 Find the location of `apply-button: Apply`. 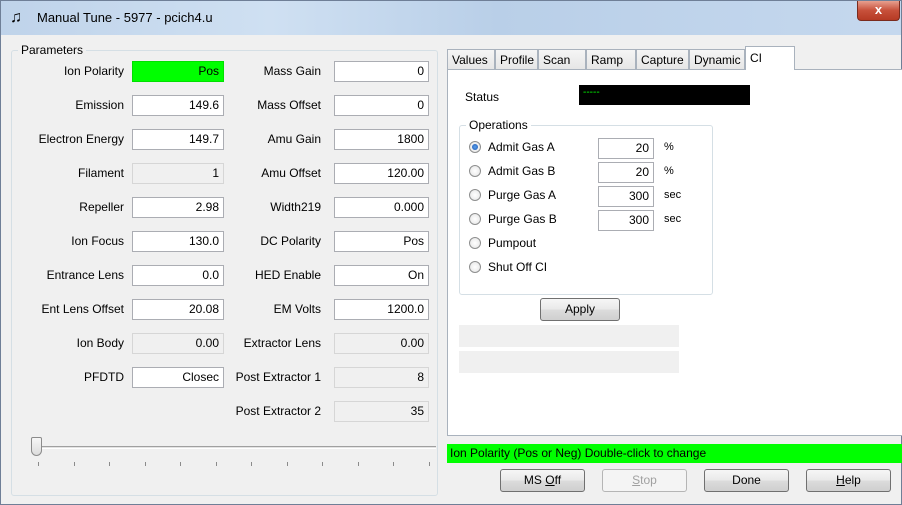

apply-button: Apply is located at coordinates (580, 309).